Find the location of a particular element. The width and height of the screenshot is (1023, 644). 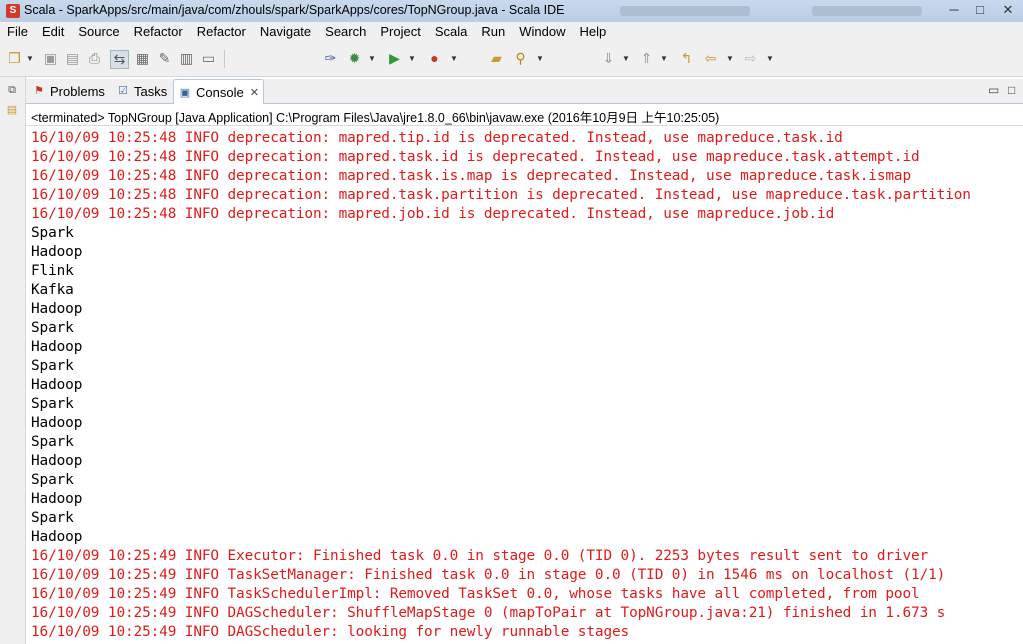

menu-help: Help is located at coordinates (592, 32).